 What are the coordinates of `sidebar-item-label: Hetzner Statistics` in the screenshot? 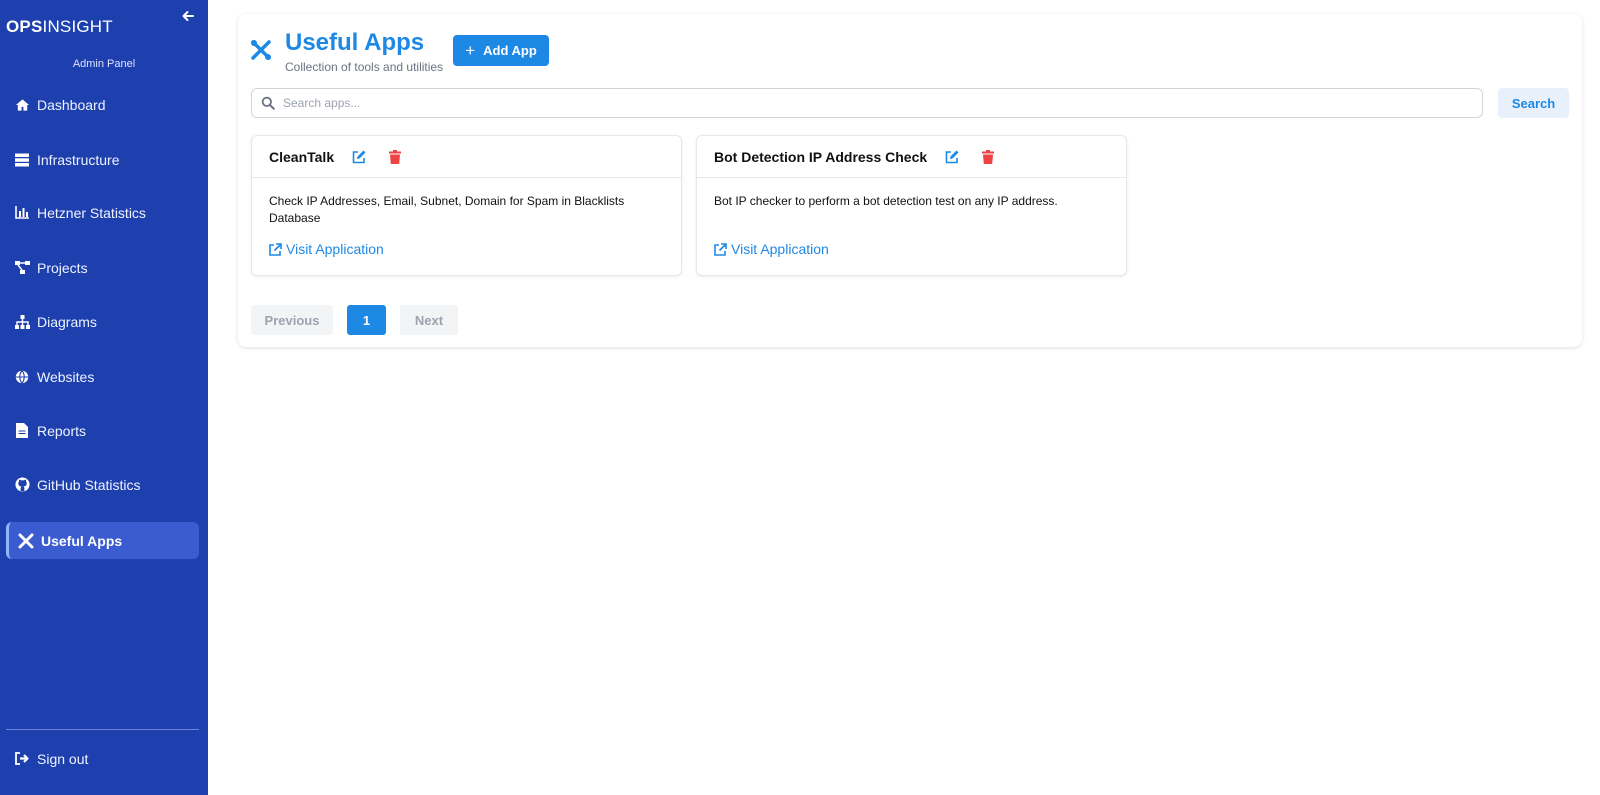 It's located at (91, 212).